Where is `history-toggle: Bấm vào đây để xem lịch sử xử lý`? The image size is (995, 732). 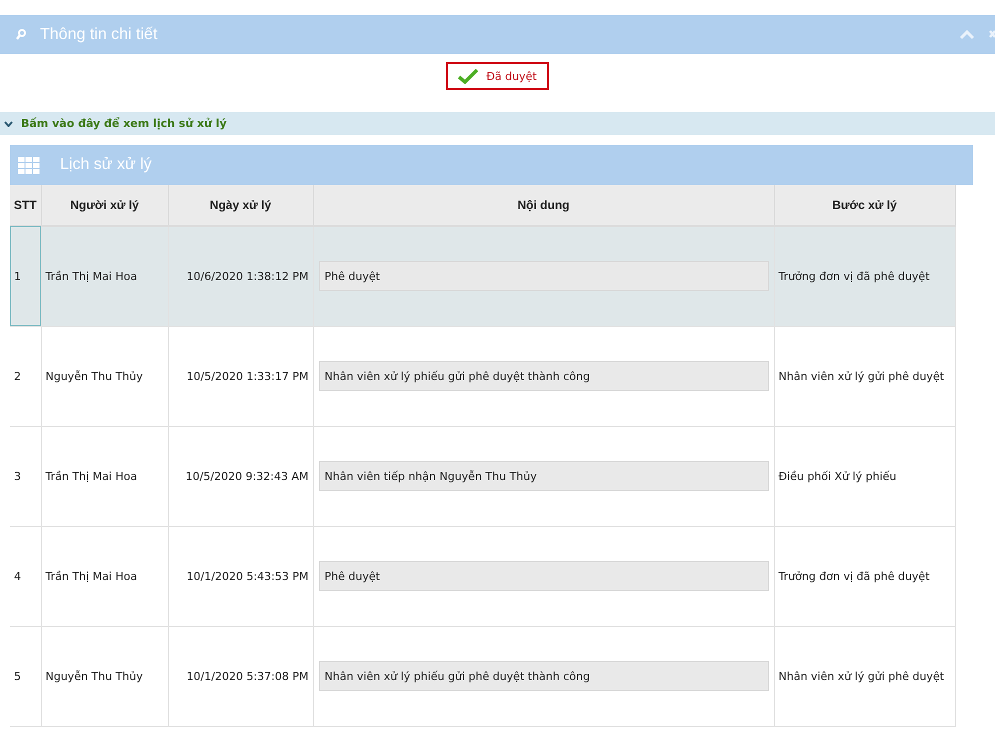
history-toggle: Bấm vào đây để xem lịch sử xử lý is located at coordinates (497, 123).